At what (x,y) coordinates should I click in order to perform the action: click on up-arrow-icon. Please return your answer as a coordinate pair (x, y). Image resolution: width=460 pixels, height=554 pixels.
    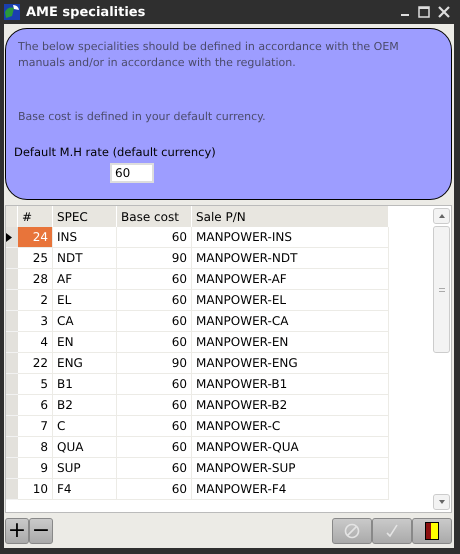
    Looking at the image, I should click on (441, 216).